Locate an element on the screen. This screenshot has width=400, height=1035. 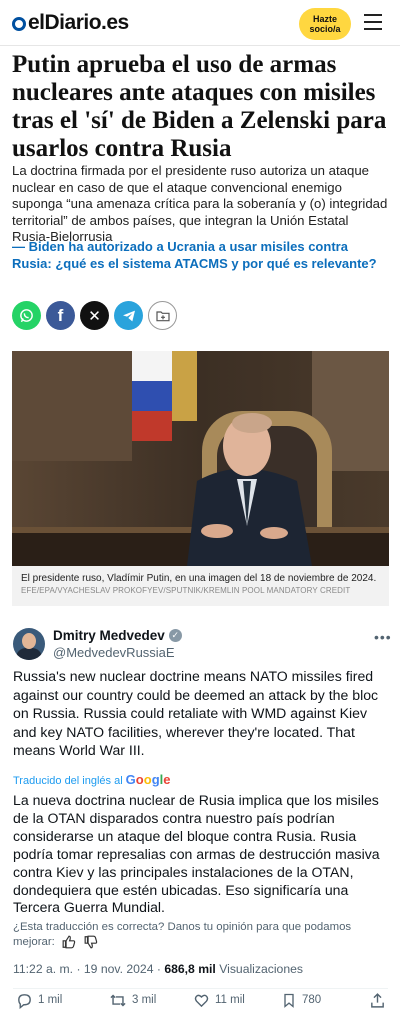
logo-circle-icon is located at coordinates (19, 23).